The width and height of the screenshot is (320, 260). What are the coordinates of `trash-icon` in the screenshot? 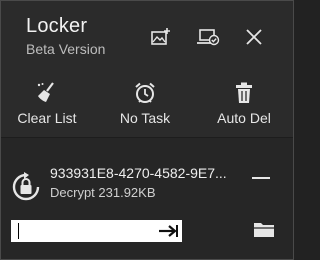 It's located at (244, 93).